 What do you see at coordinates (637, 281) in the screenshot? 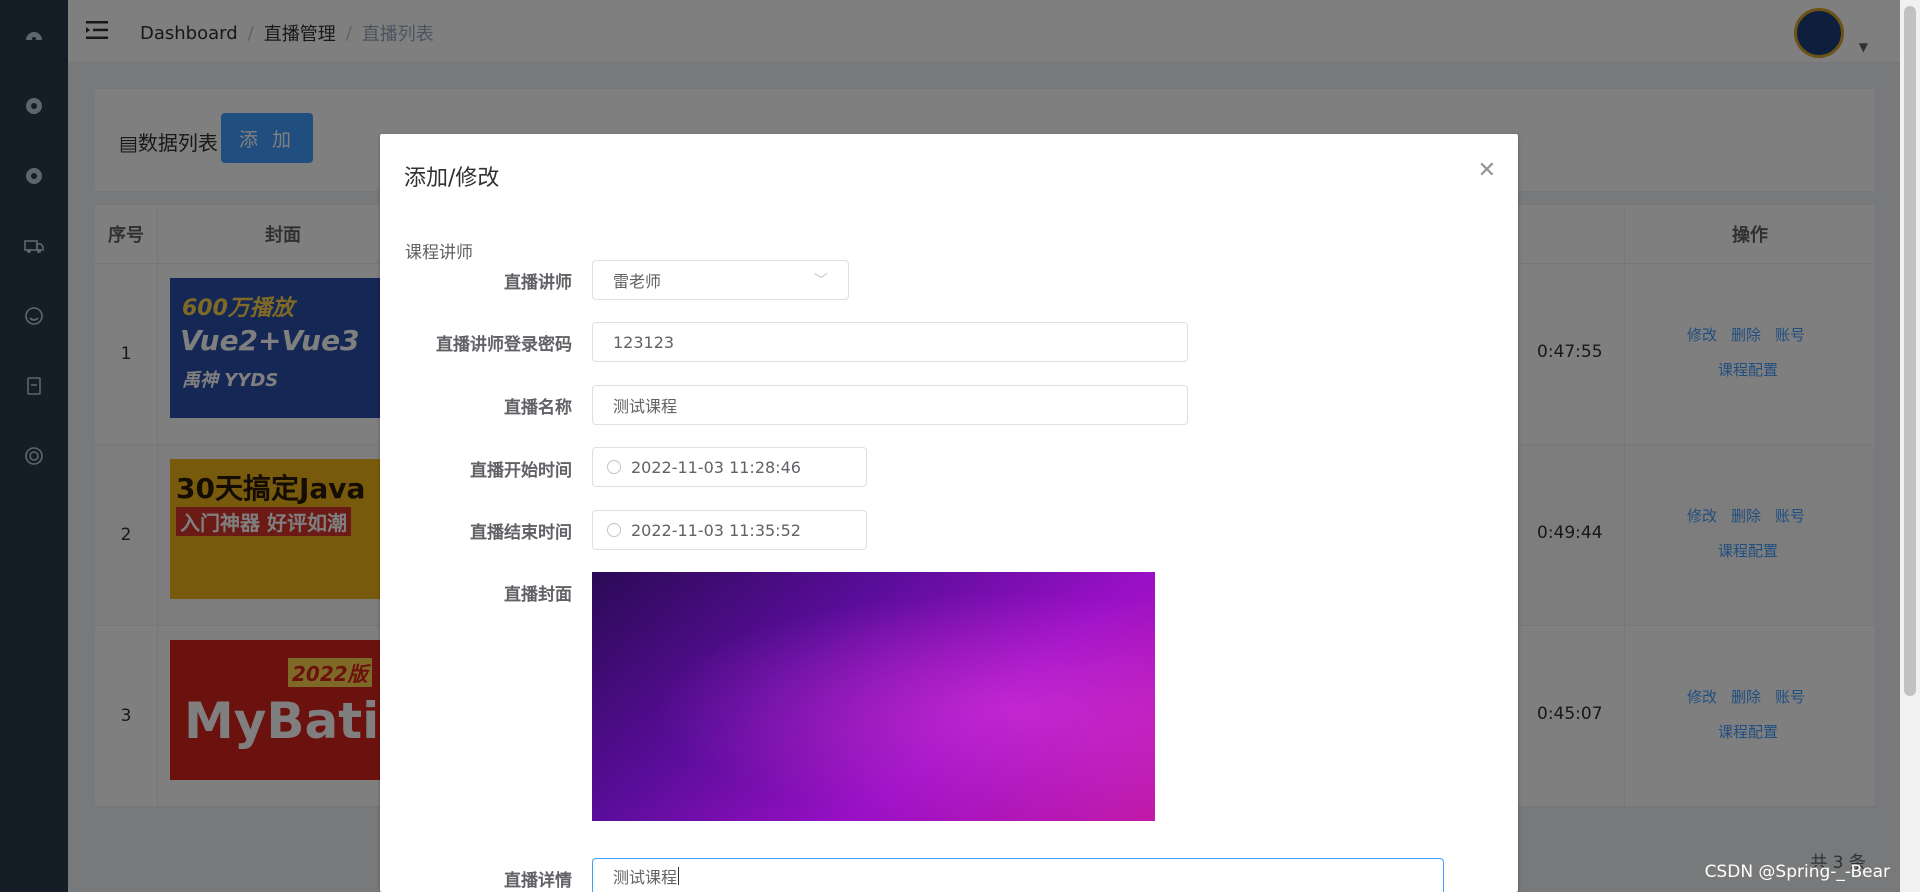
I see `teacher-select-value: 雷老师` at bounding box center [637, 281].